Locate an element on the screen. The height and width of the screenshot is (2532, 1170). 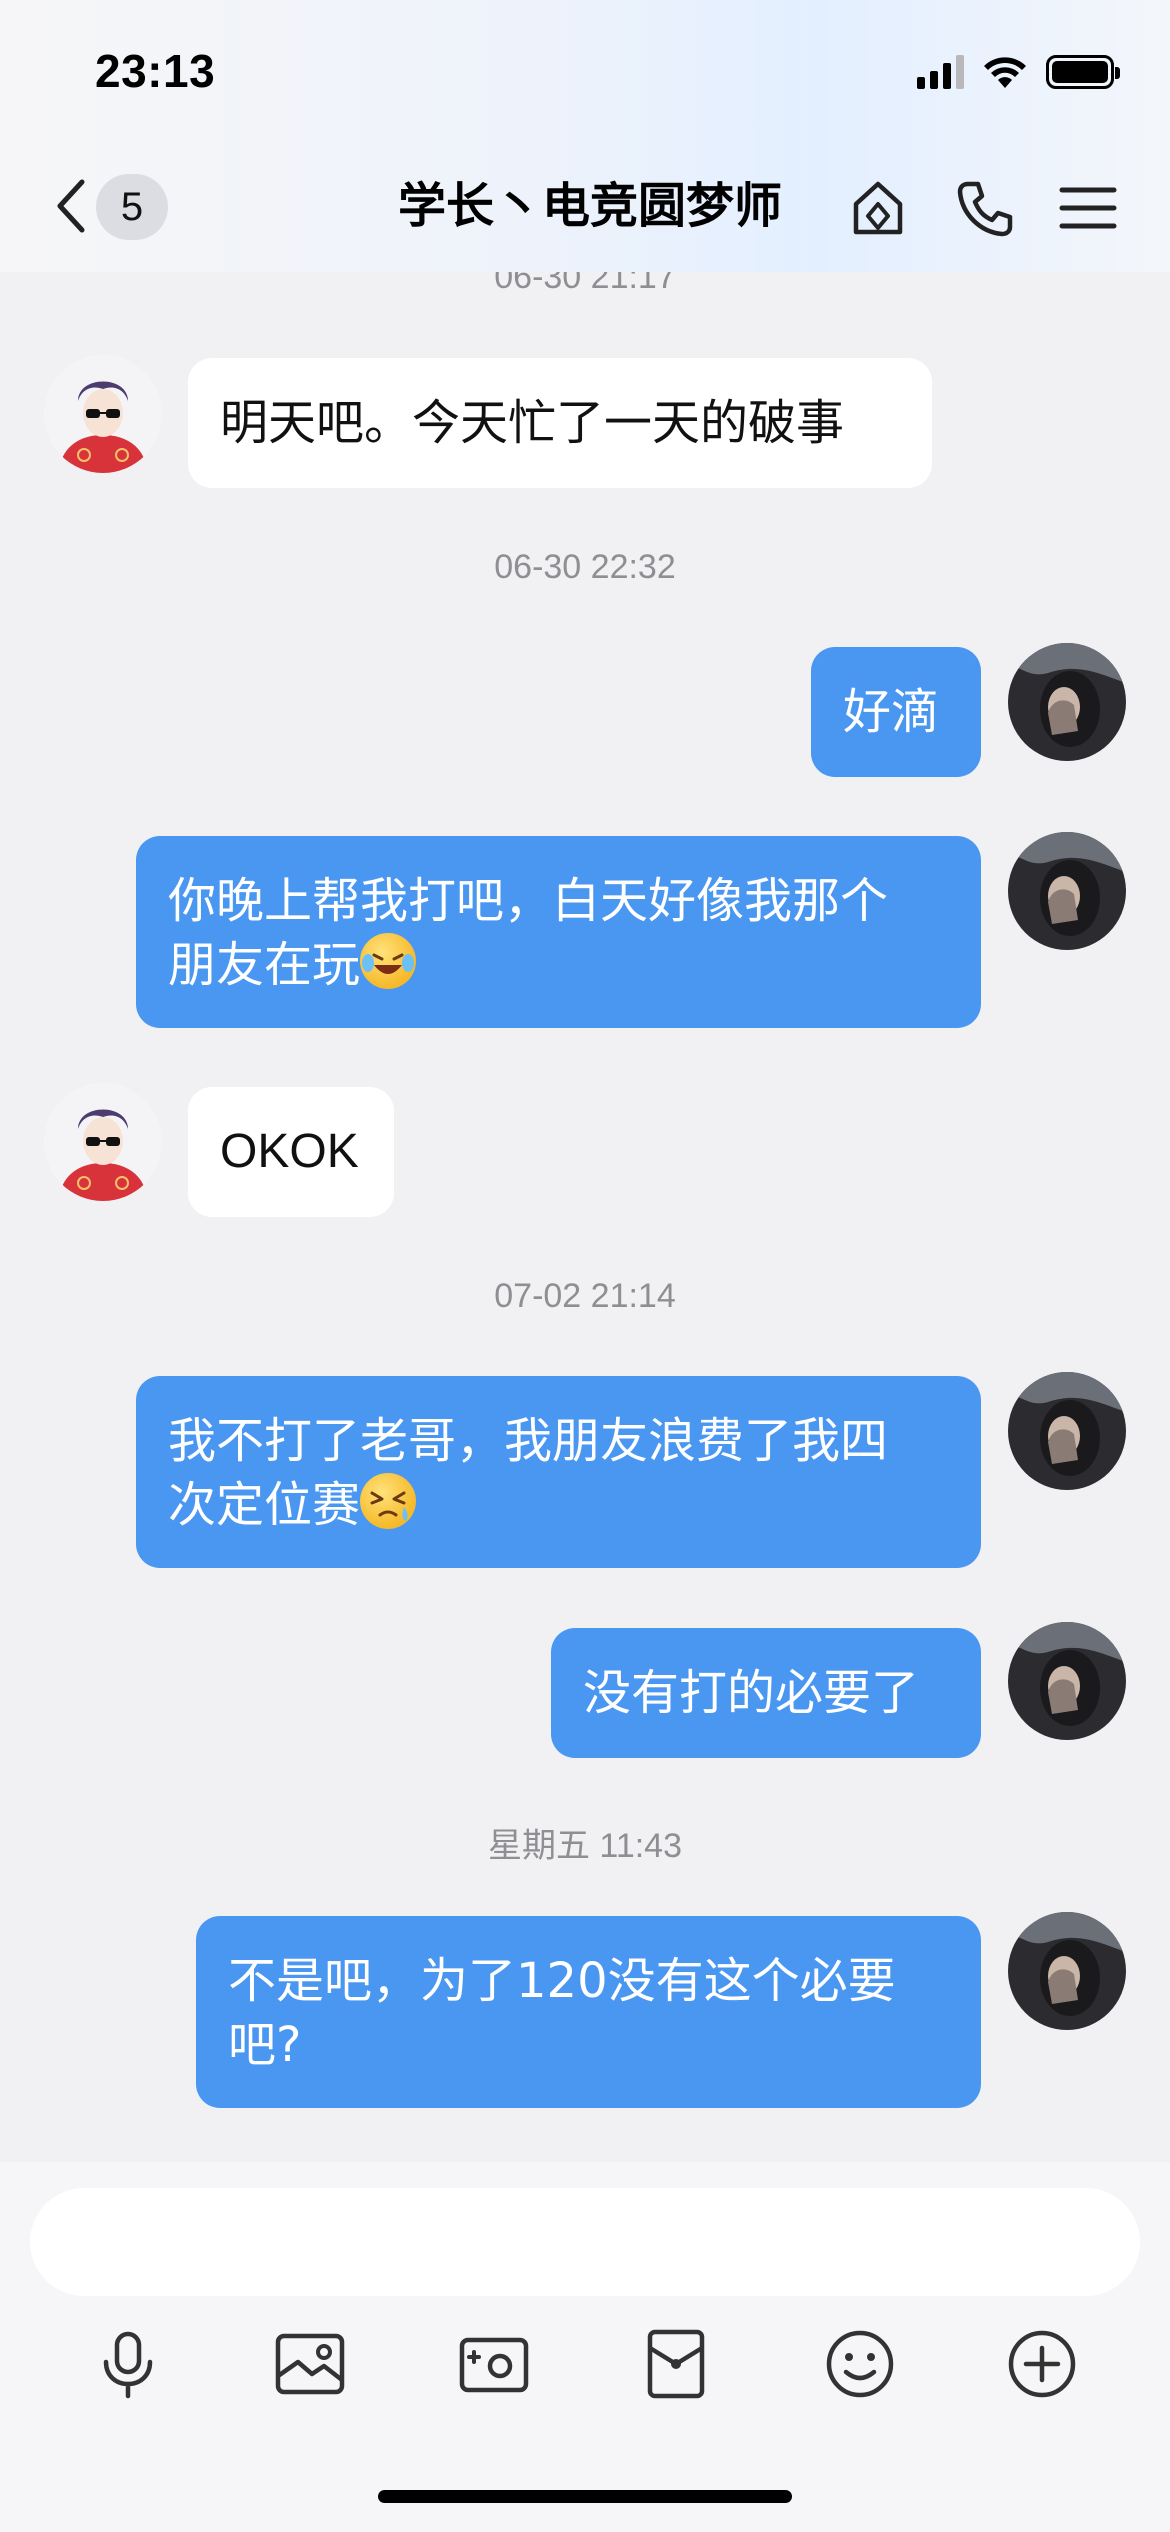
red-packet-icon is located at coordinates (676, 2364).